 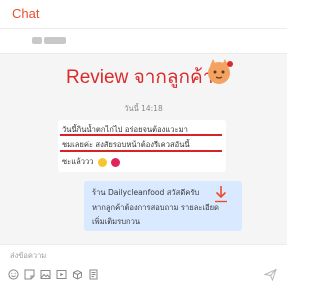 I want to click on product-icon, so click(x=77, y=274).